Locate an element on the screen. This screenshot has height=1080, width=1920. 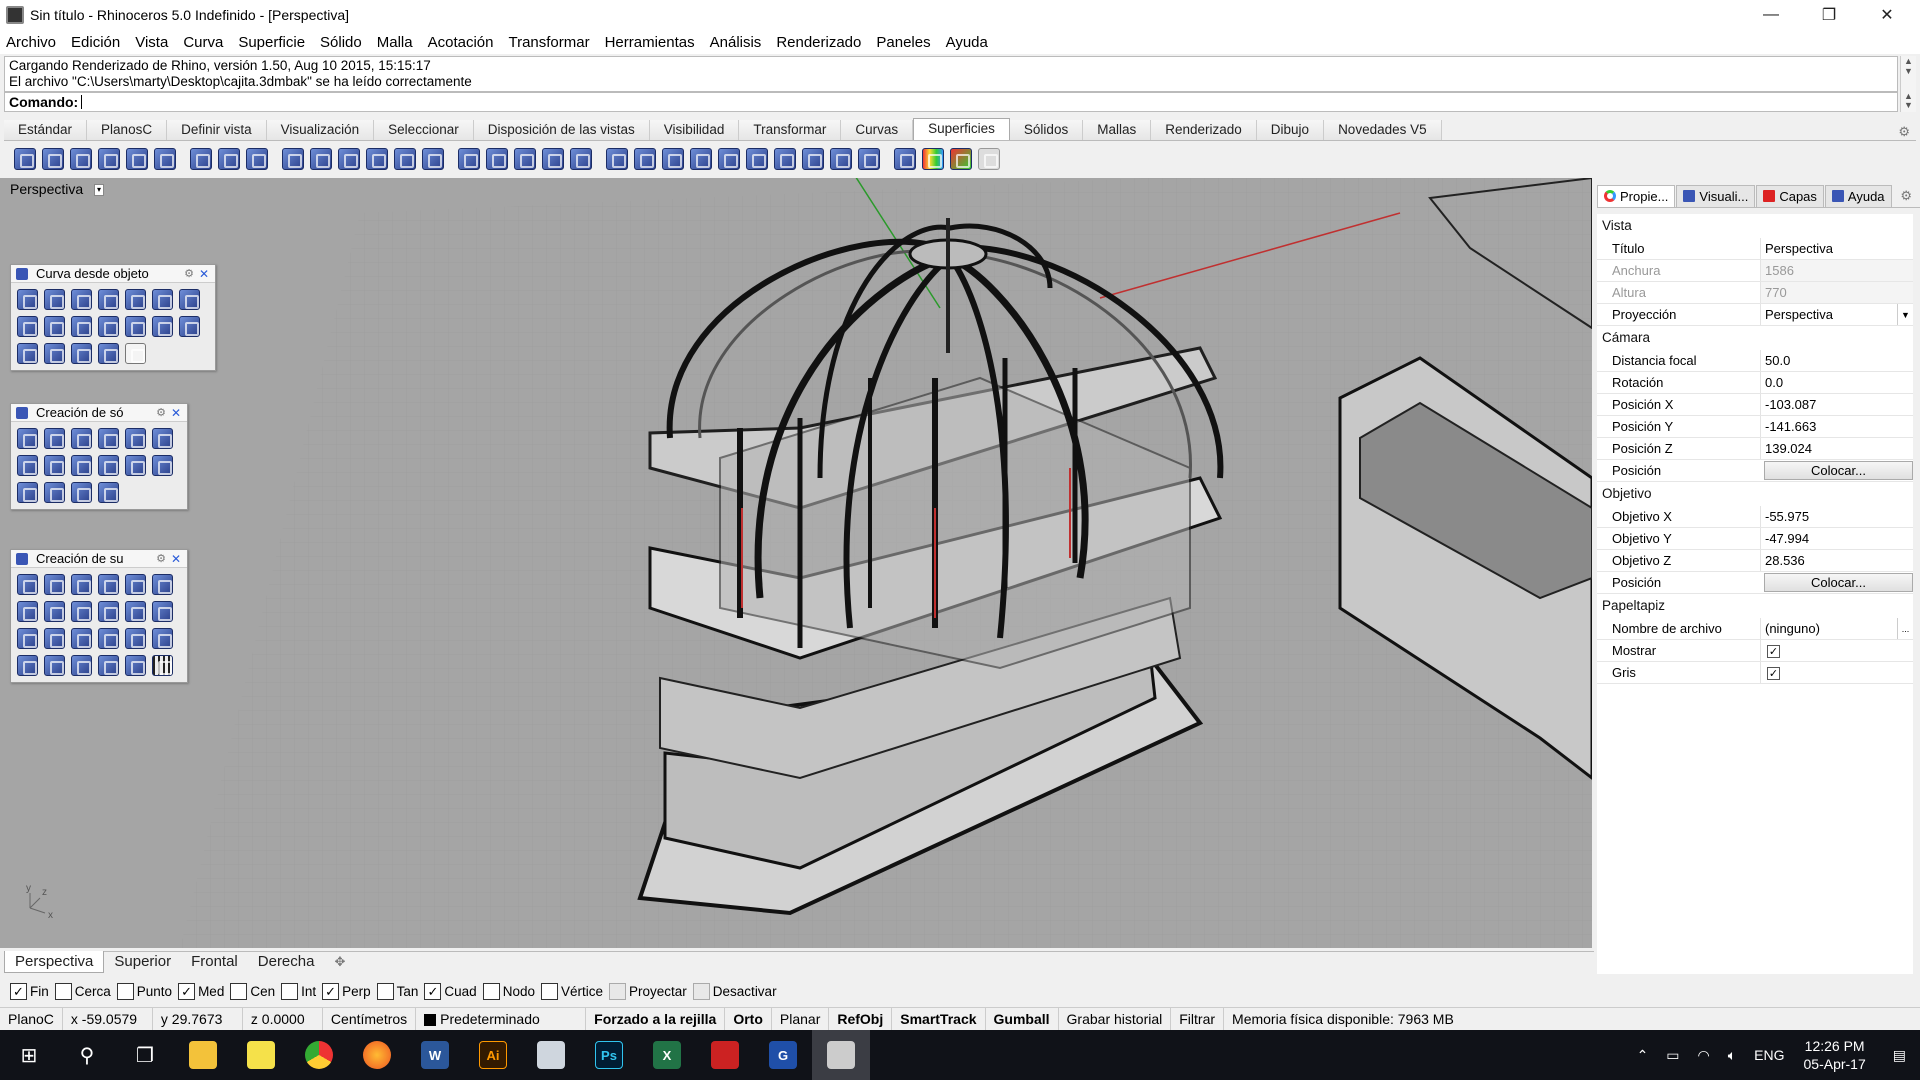
prop-posicion-x: Posición X -103.087 is located at coordinates (1755, 405).